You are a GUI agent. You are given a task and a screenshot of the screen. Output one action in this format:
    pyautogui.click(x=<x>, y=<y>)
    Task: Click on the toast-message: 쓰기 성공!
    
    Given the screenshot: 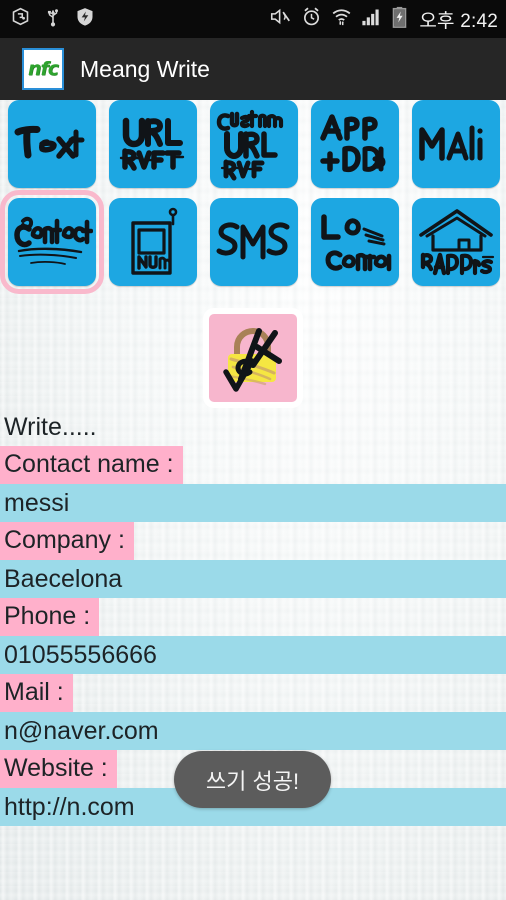 What is the action you would take?
    pyautogui.click(x=252, y=781)
    